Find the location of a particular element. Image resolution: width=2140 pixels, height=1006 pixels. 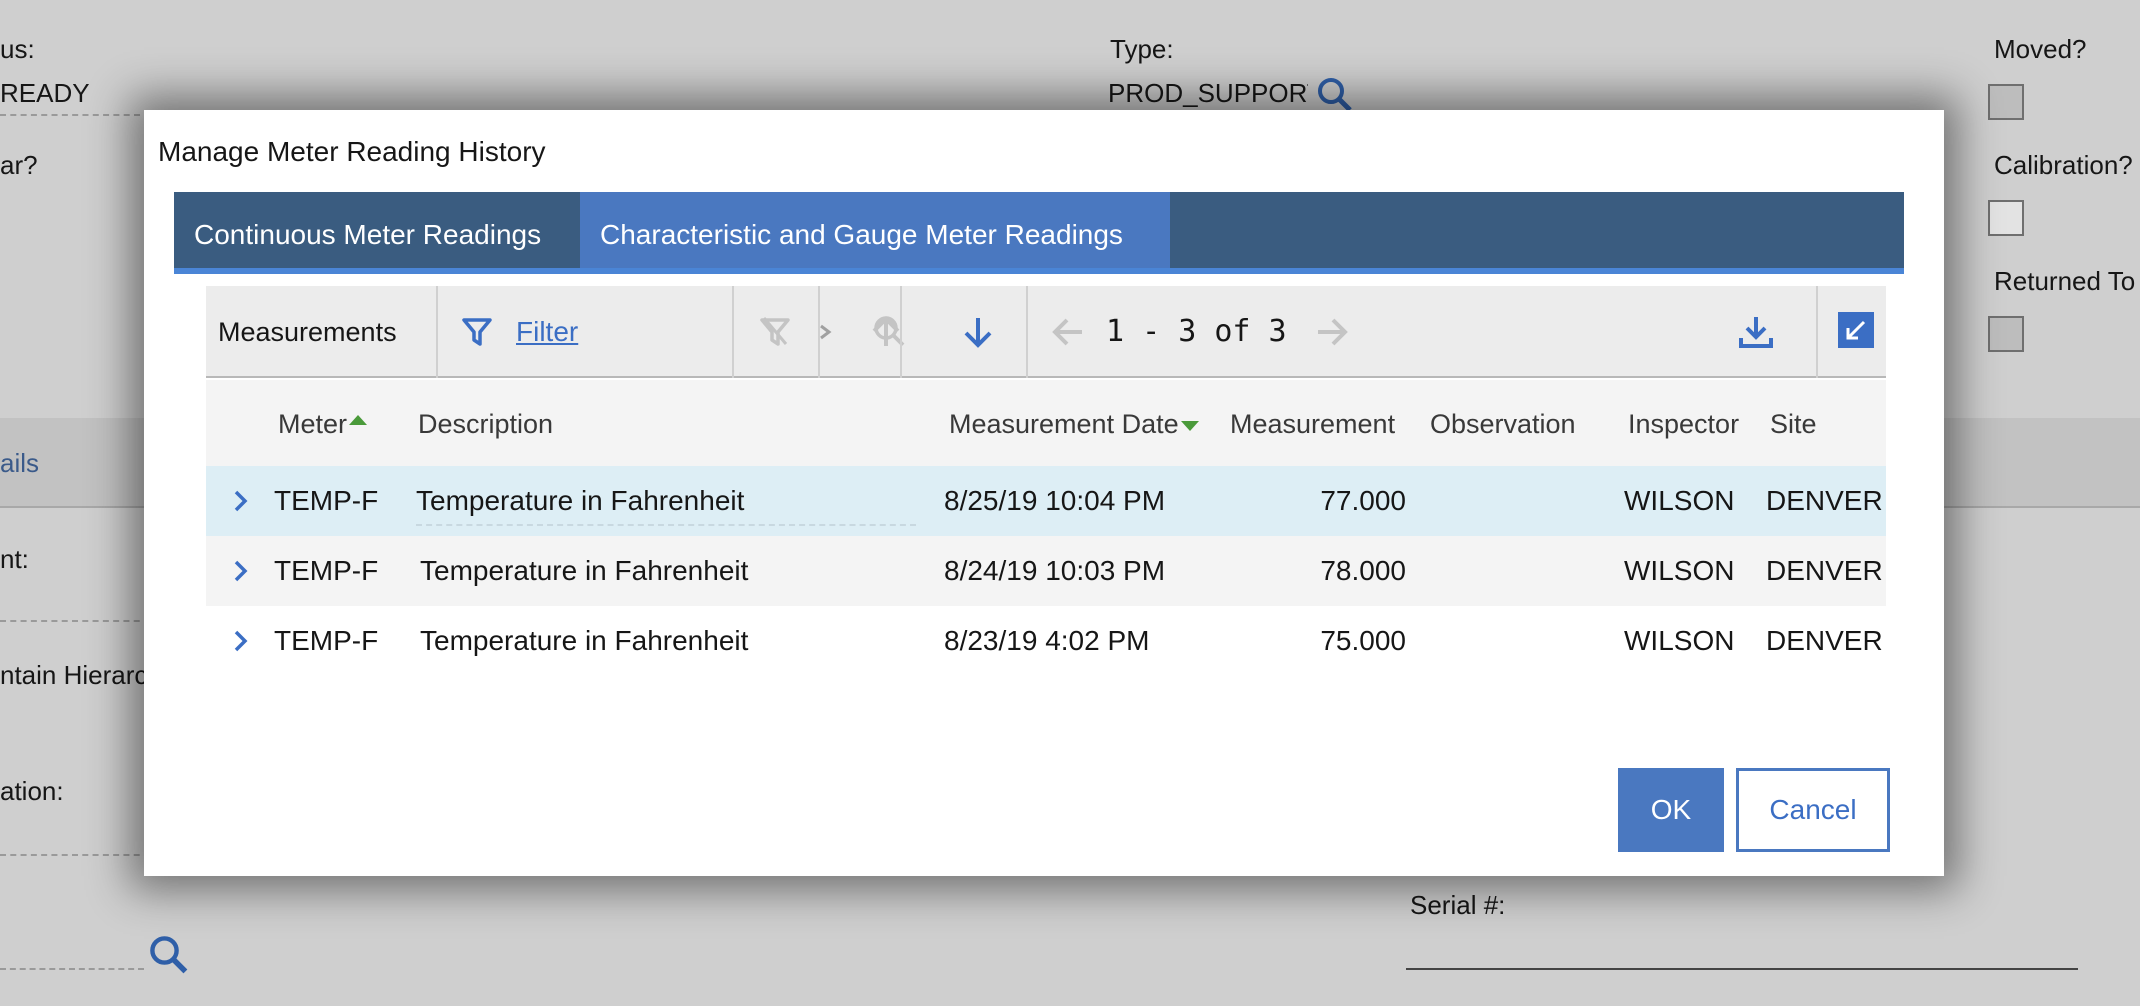

column-header-observation: Observation is located at coordinates (1503, 424).